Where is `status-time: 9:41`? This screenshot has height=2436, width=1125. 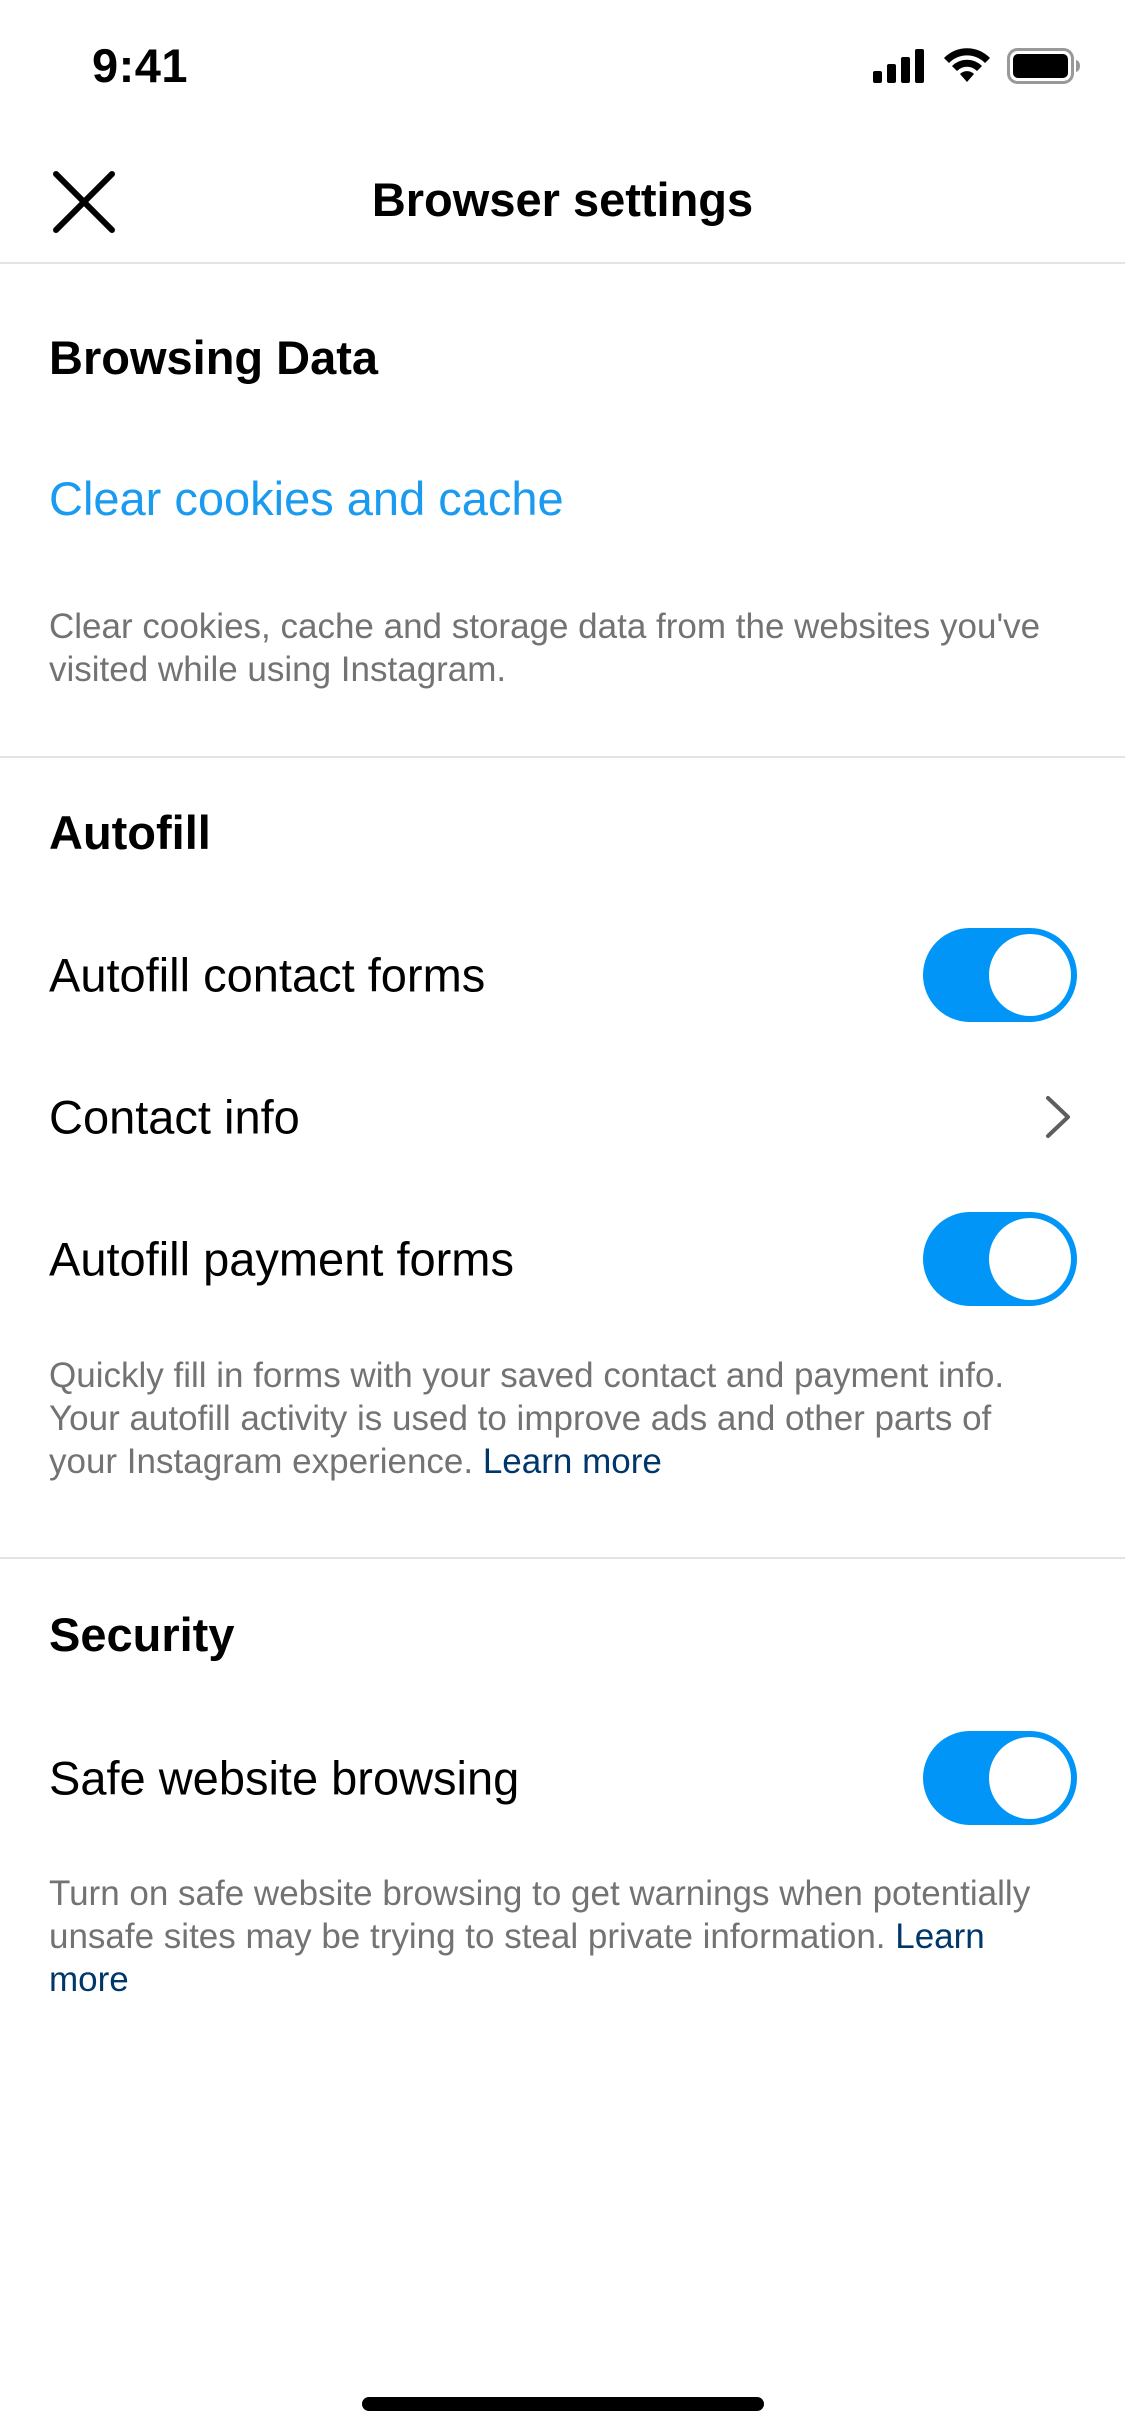 status-time: 9:41 is located at coordinates (140, 65).